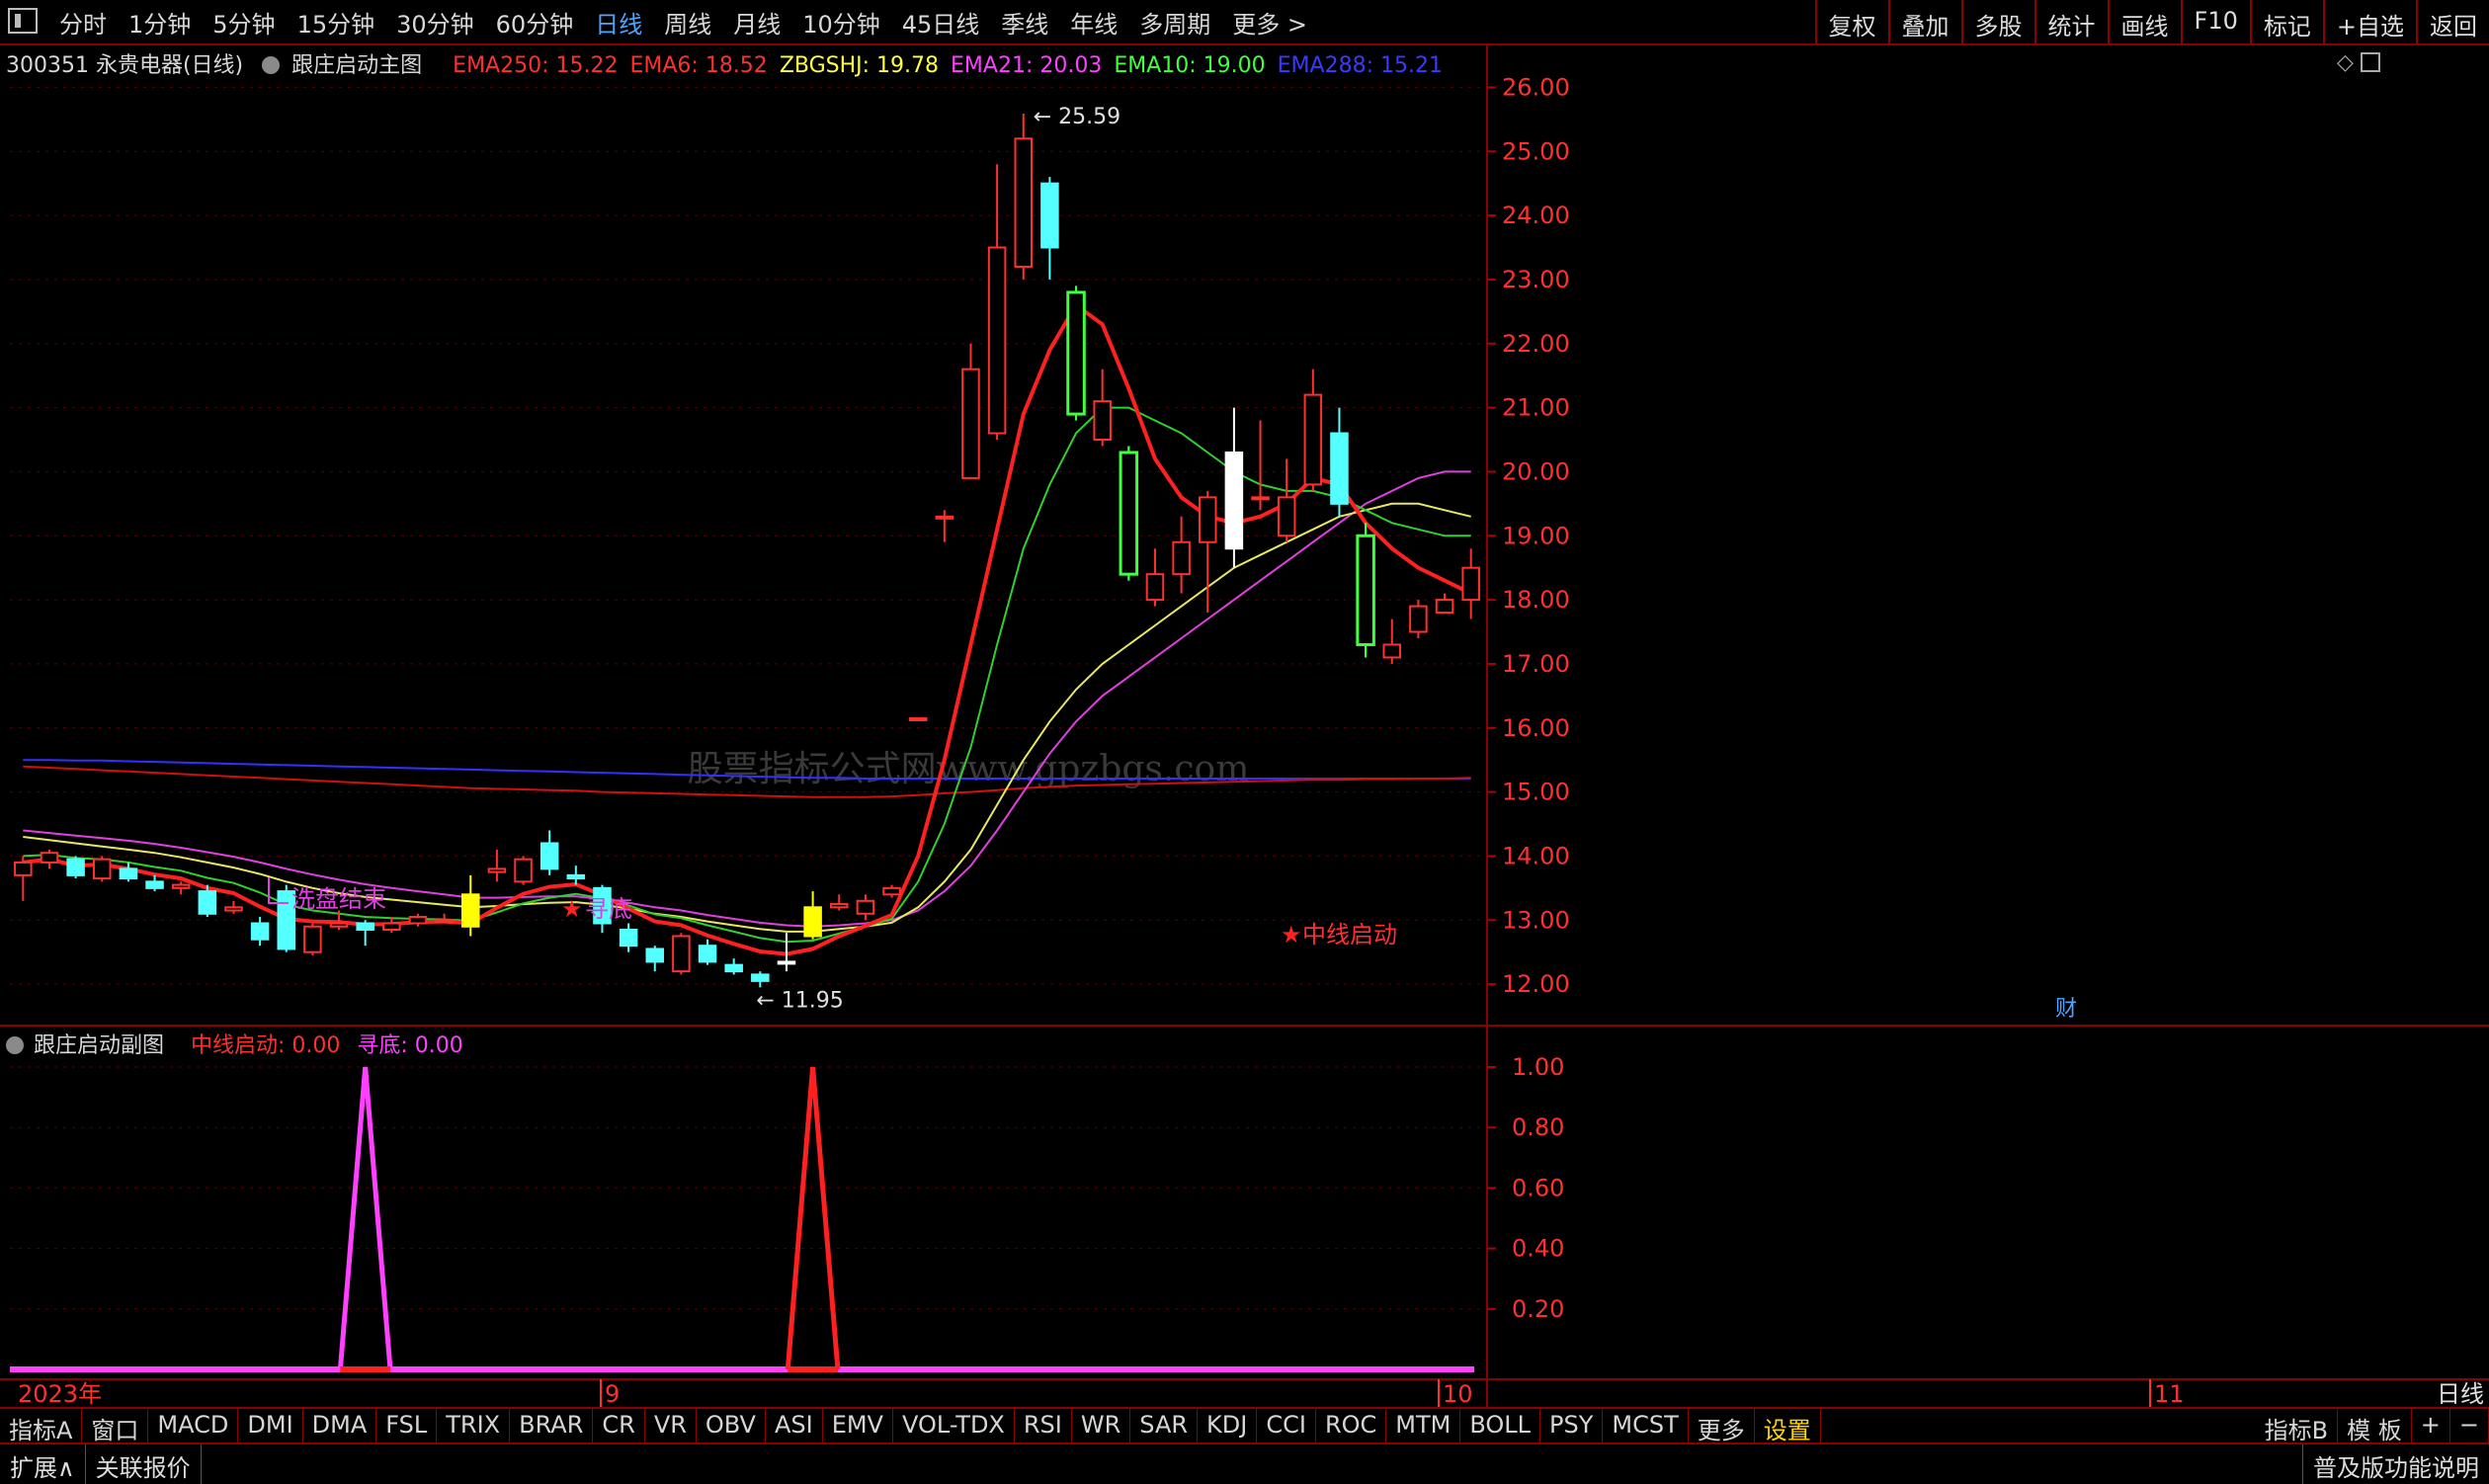 This screenshot has height=1484, width=2489. Describe the element at coordinates (1458, 1393) in the screenshot. I see `date-label: 10` at that location.